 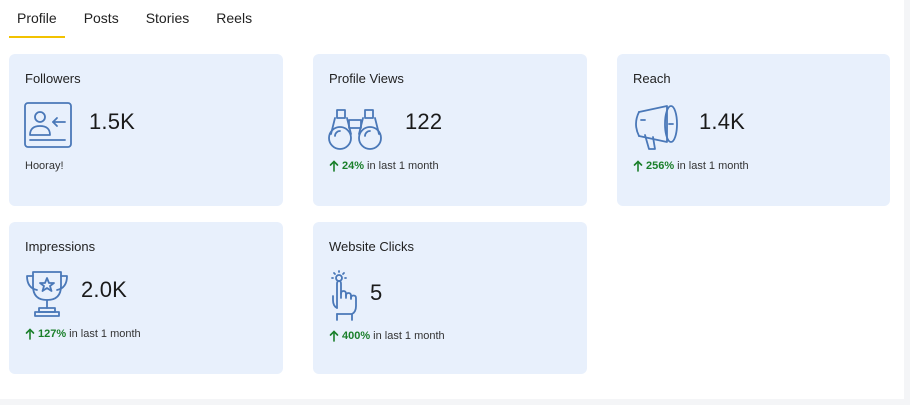 What do you see at coordinates (450, 298) in the screenshot?
I see `website-clicks-card: Website Clicks 5 400% in last 1 month` at bounding box center [450, 298].